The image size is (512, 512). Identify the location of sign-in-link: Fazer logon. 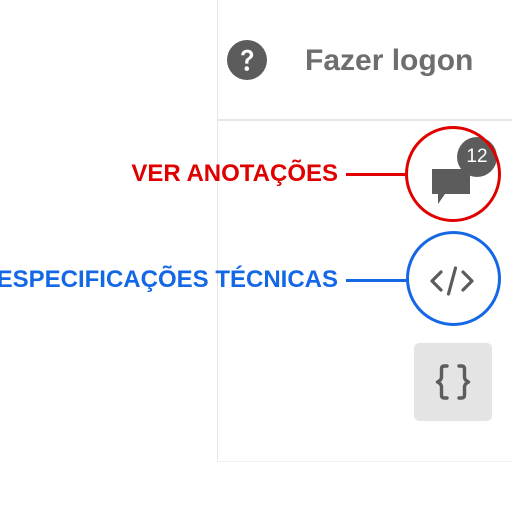
(389, 61).